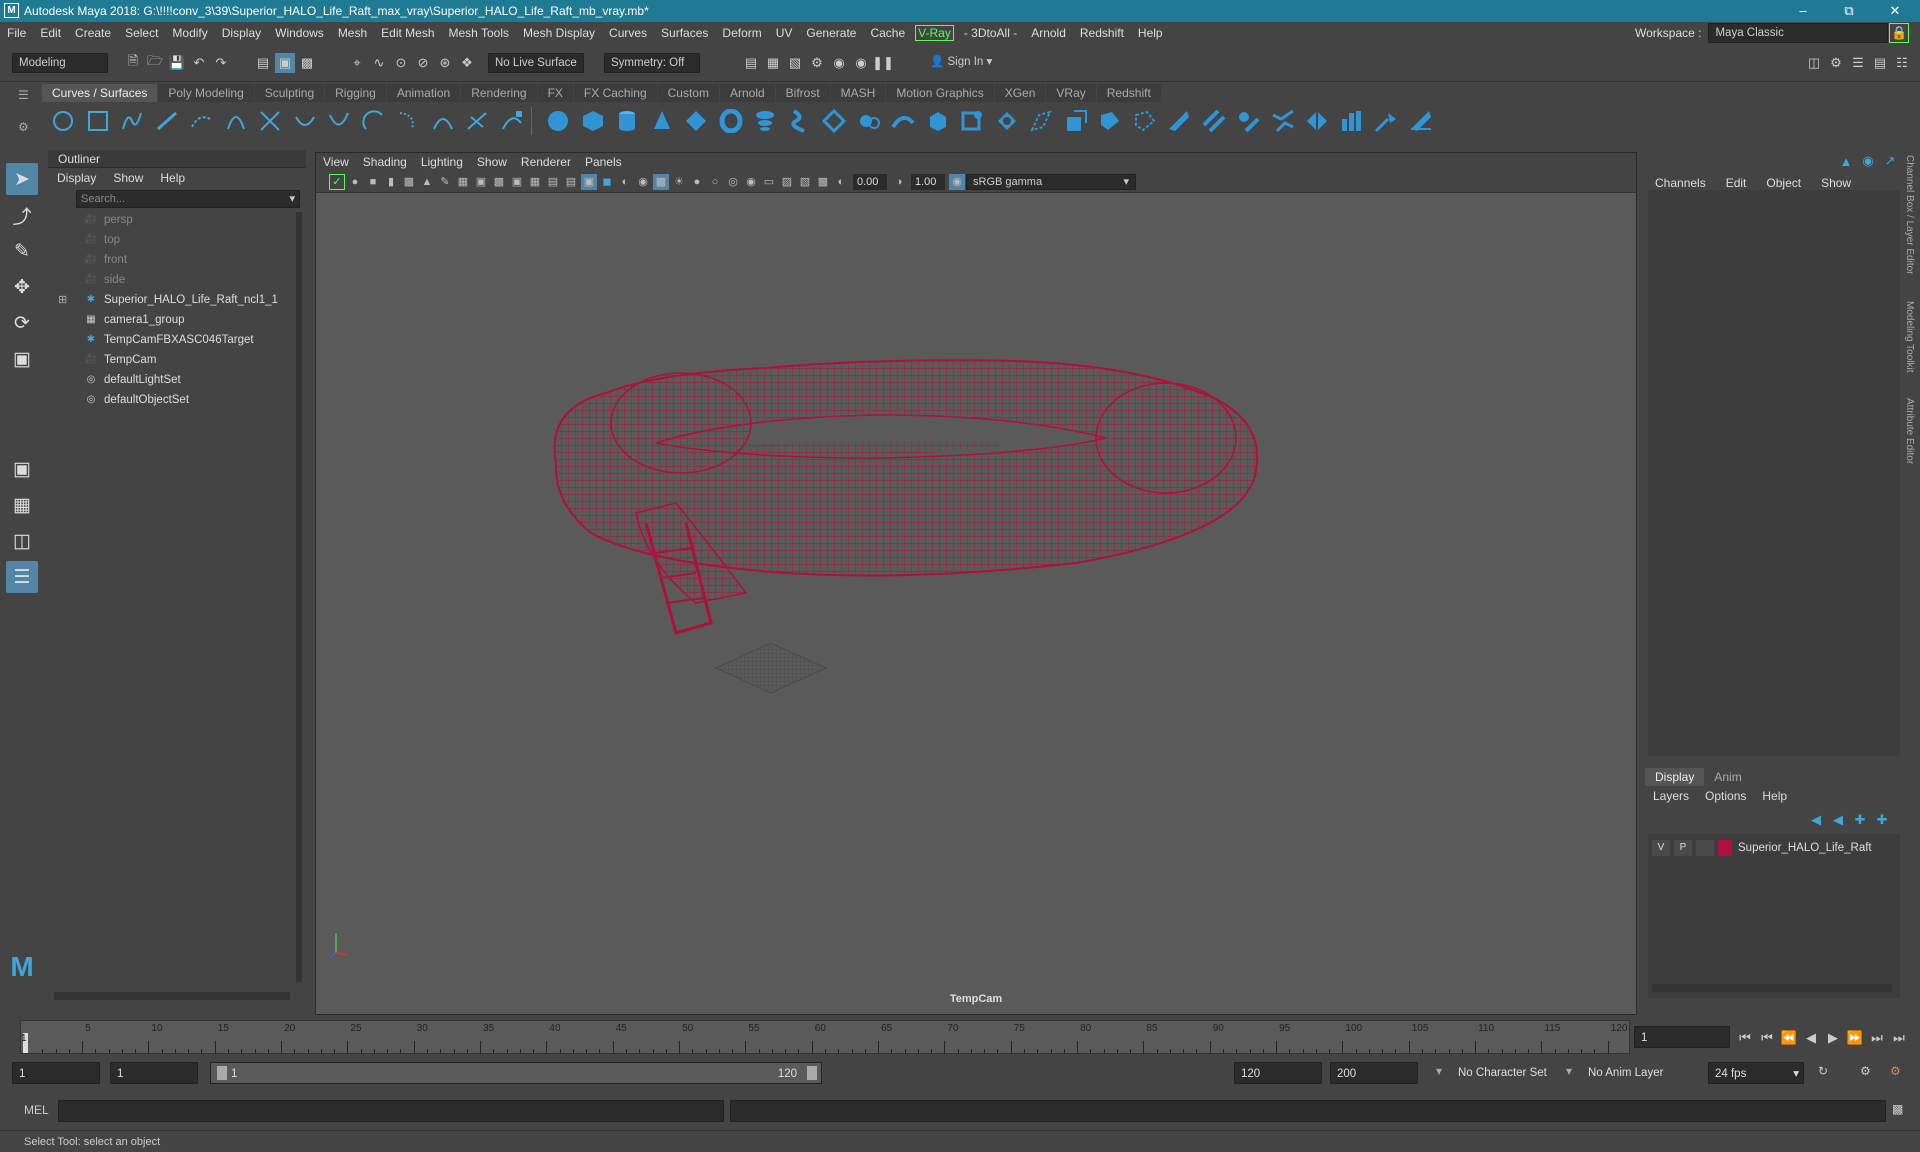 The height and width of the screenshot is (1152, 1920). Describe the element at coordinates (805, 182) in the screenshot. I see `xray-joints-icon: ▧` at that location.